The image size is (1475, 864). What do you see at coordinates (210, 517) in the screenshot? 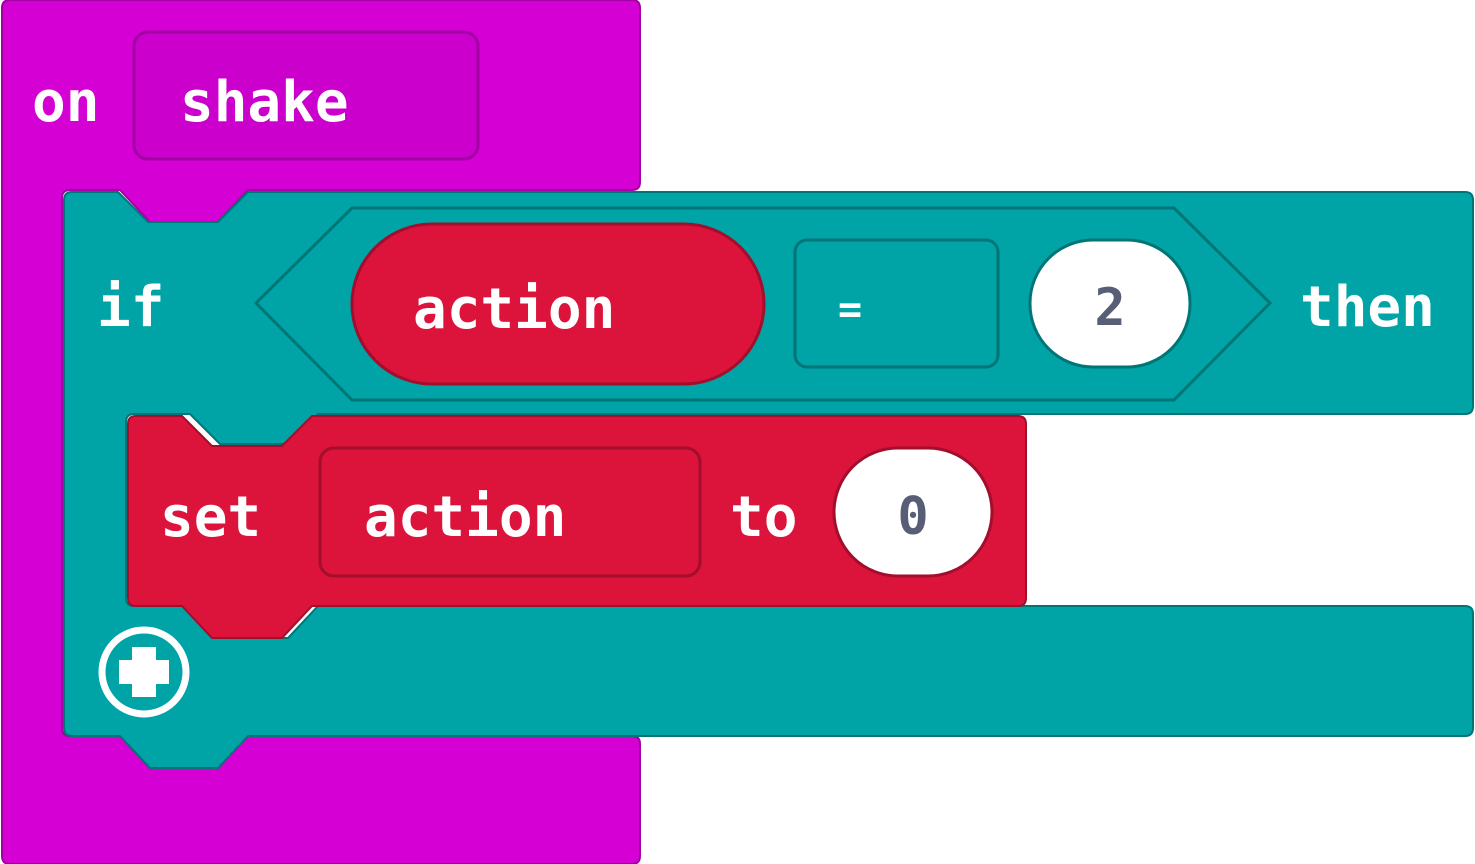
I see `set-label: set` at bounding box center [210, 517].